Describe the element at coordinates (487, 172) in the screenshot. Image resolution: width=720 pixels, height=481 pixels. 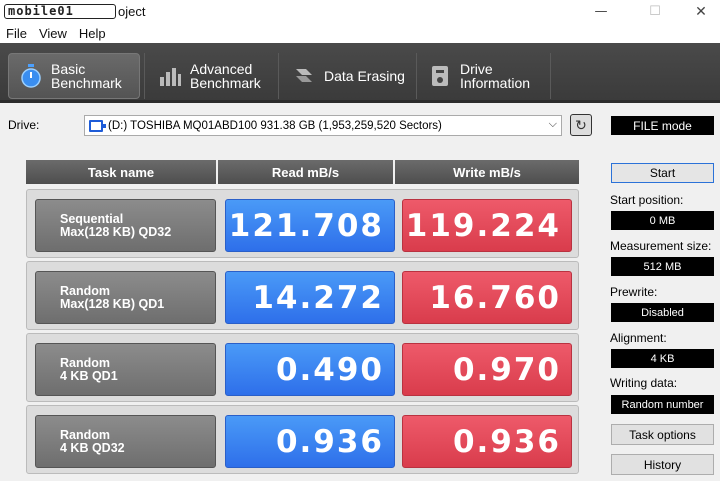
I see `header-write: Write mB/s` at that location.